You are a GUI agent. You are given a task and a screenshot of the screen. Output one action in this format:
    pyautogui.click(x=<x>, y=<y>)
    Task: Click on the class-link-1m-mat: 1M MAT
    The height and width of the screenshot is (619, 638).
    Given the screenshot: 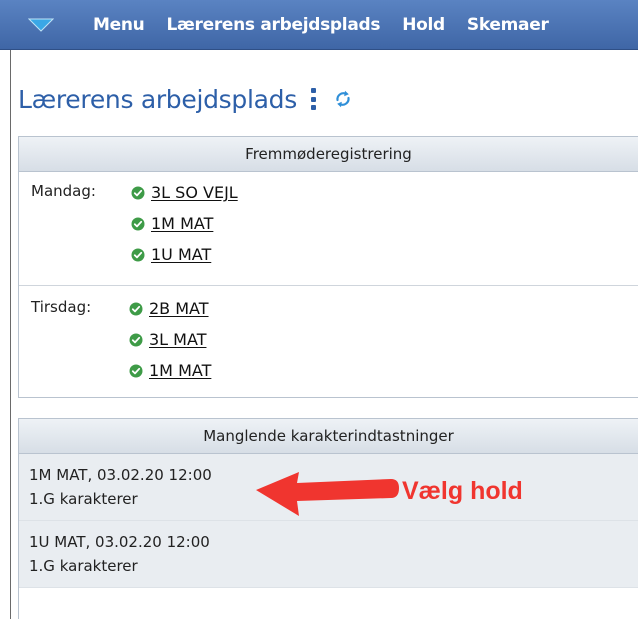 What is the action you would take?
    pyautogui.click(x=182, y=223)
    